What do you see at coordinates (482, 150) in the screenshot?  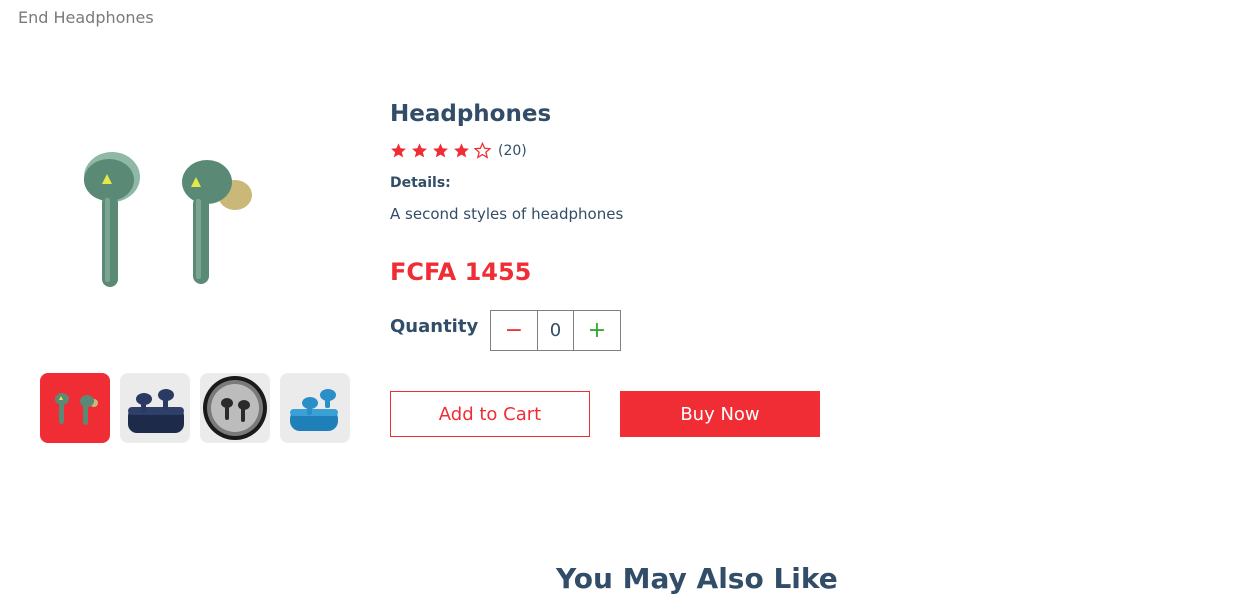 I see `star-outline-icon` at bounding box center [482, 150].